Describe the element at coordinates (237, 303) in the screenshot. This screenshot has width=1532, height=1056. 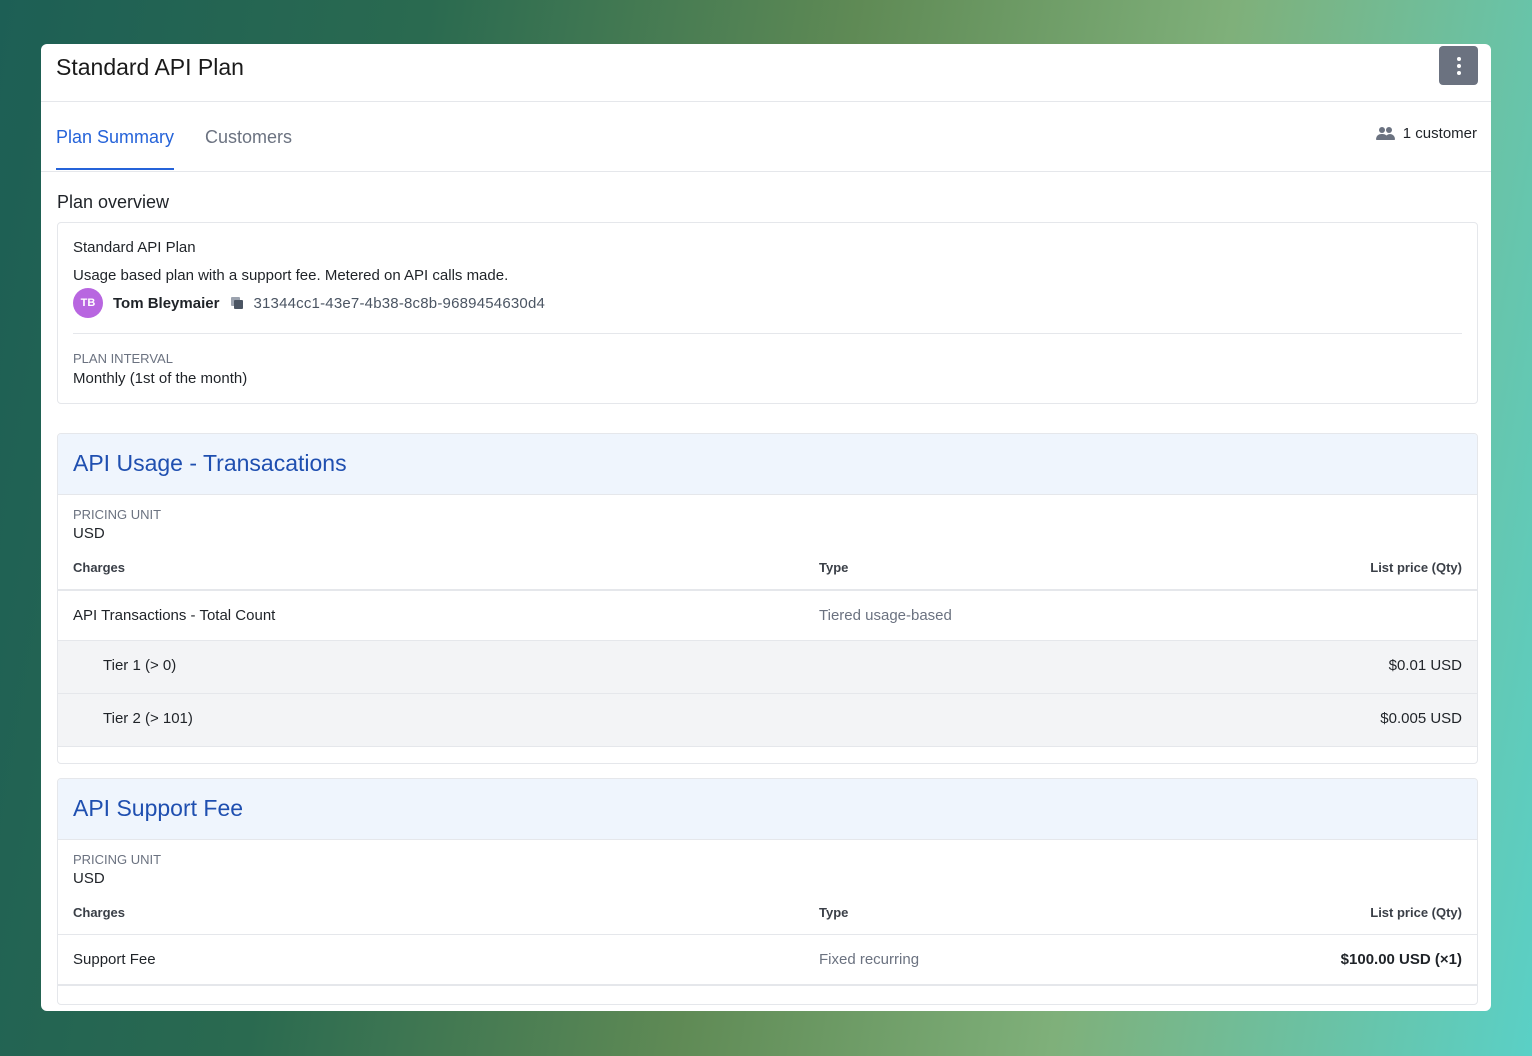
I see `copy-icon` at that location.